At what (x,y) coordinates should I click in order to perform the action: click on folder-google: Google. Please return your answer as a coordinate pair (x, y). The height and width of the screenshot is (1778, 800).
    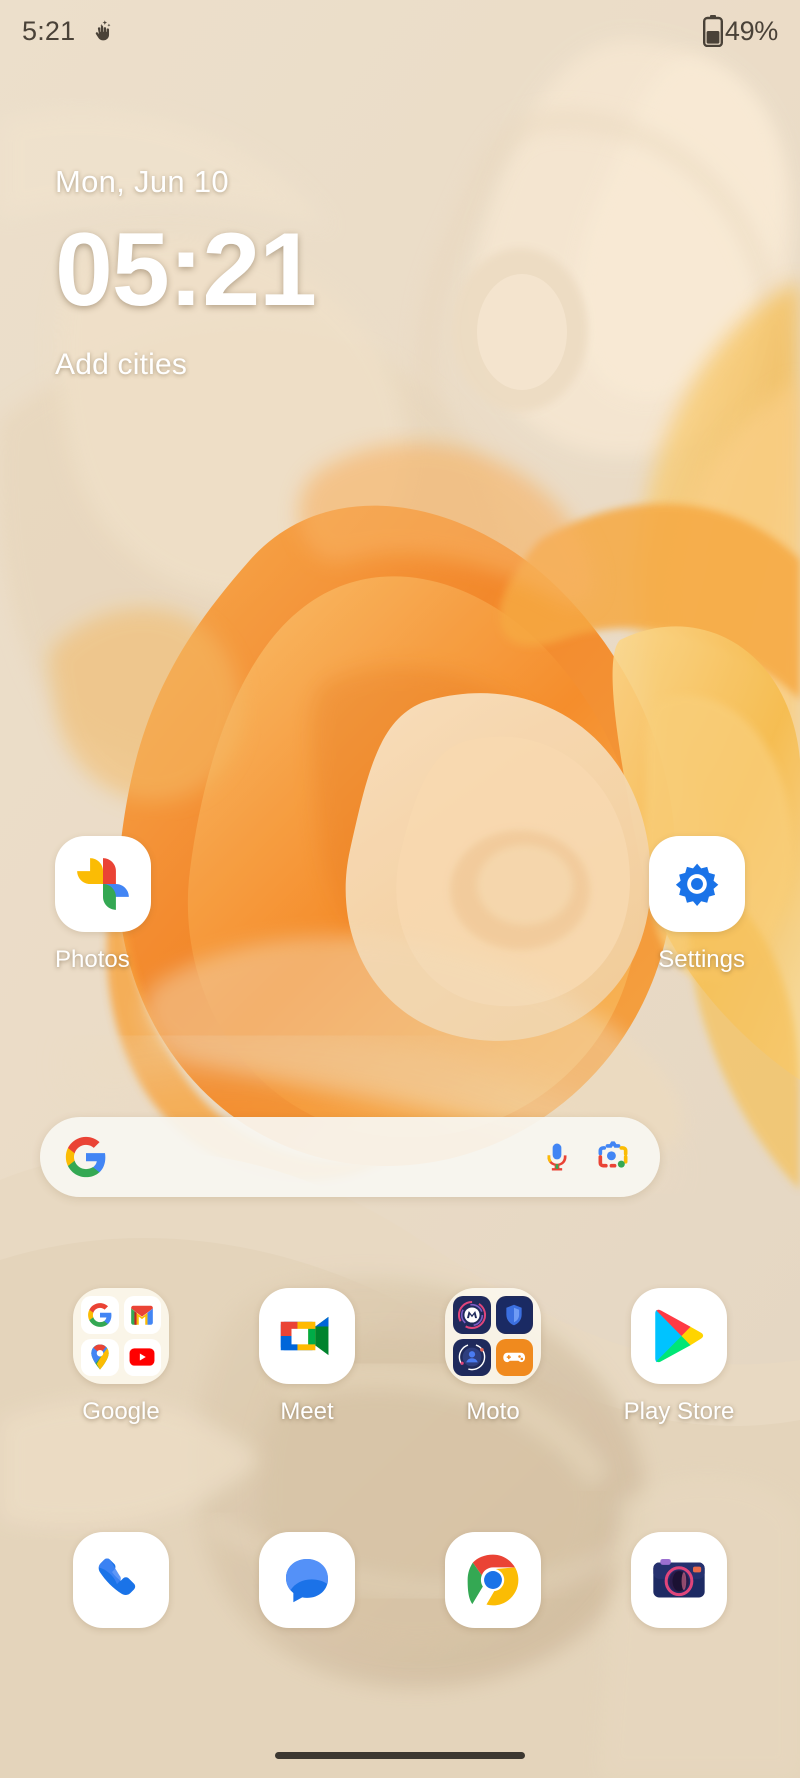
    Looking at the image, I should click on (121, 1357).